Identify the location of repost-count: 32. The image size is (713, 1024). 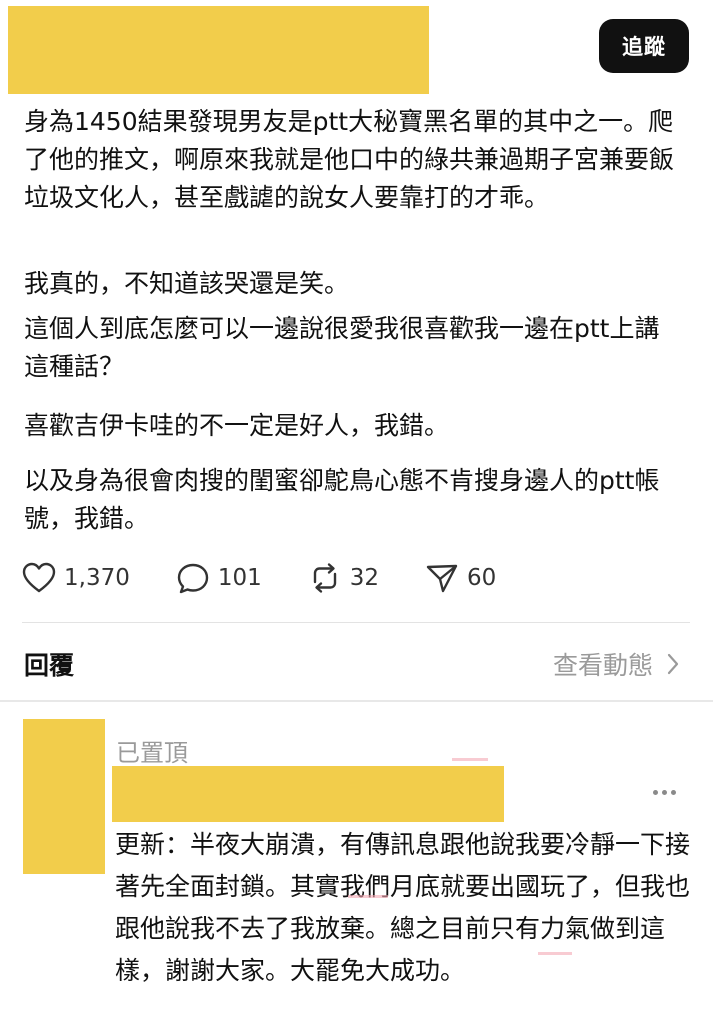
(364, 578).